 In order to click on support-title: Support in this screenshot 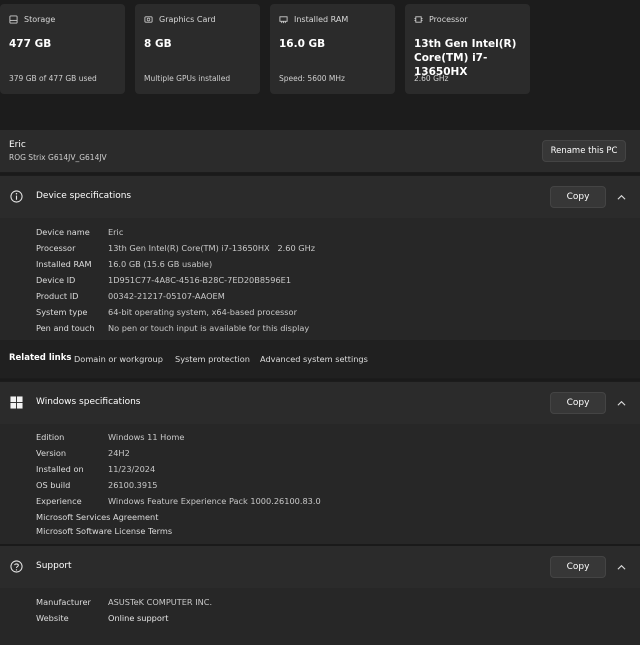, I will do `click(54, 566)`.